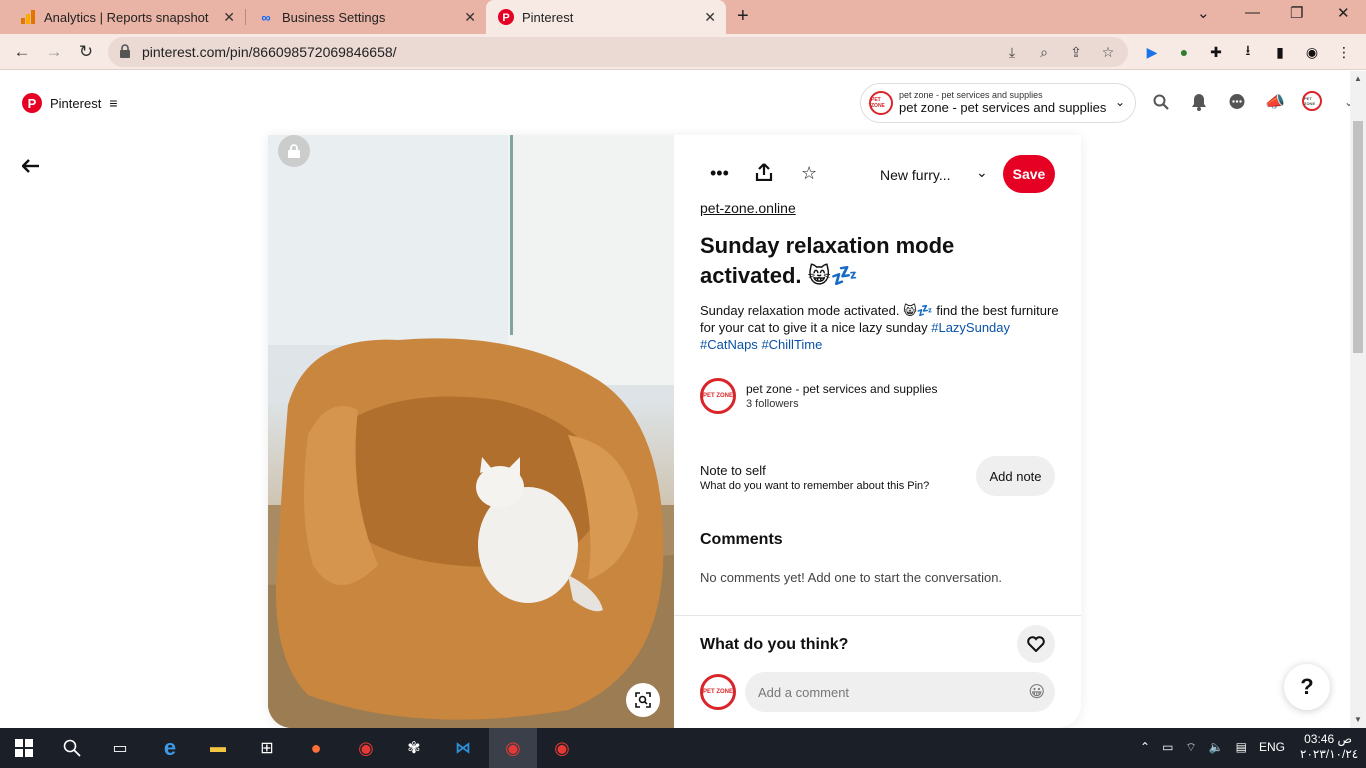  Describe the element at coordinates (86, 52) in the screenshot. I see `reload-button: ↻` at that location.